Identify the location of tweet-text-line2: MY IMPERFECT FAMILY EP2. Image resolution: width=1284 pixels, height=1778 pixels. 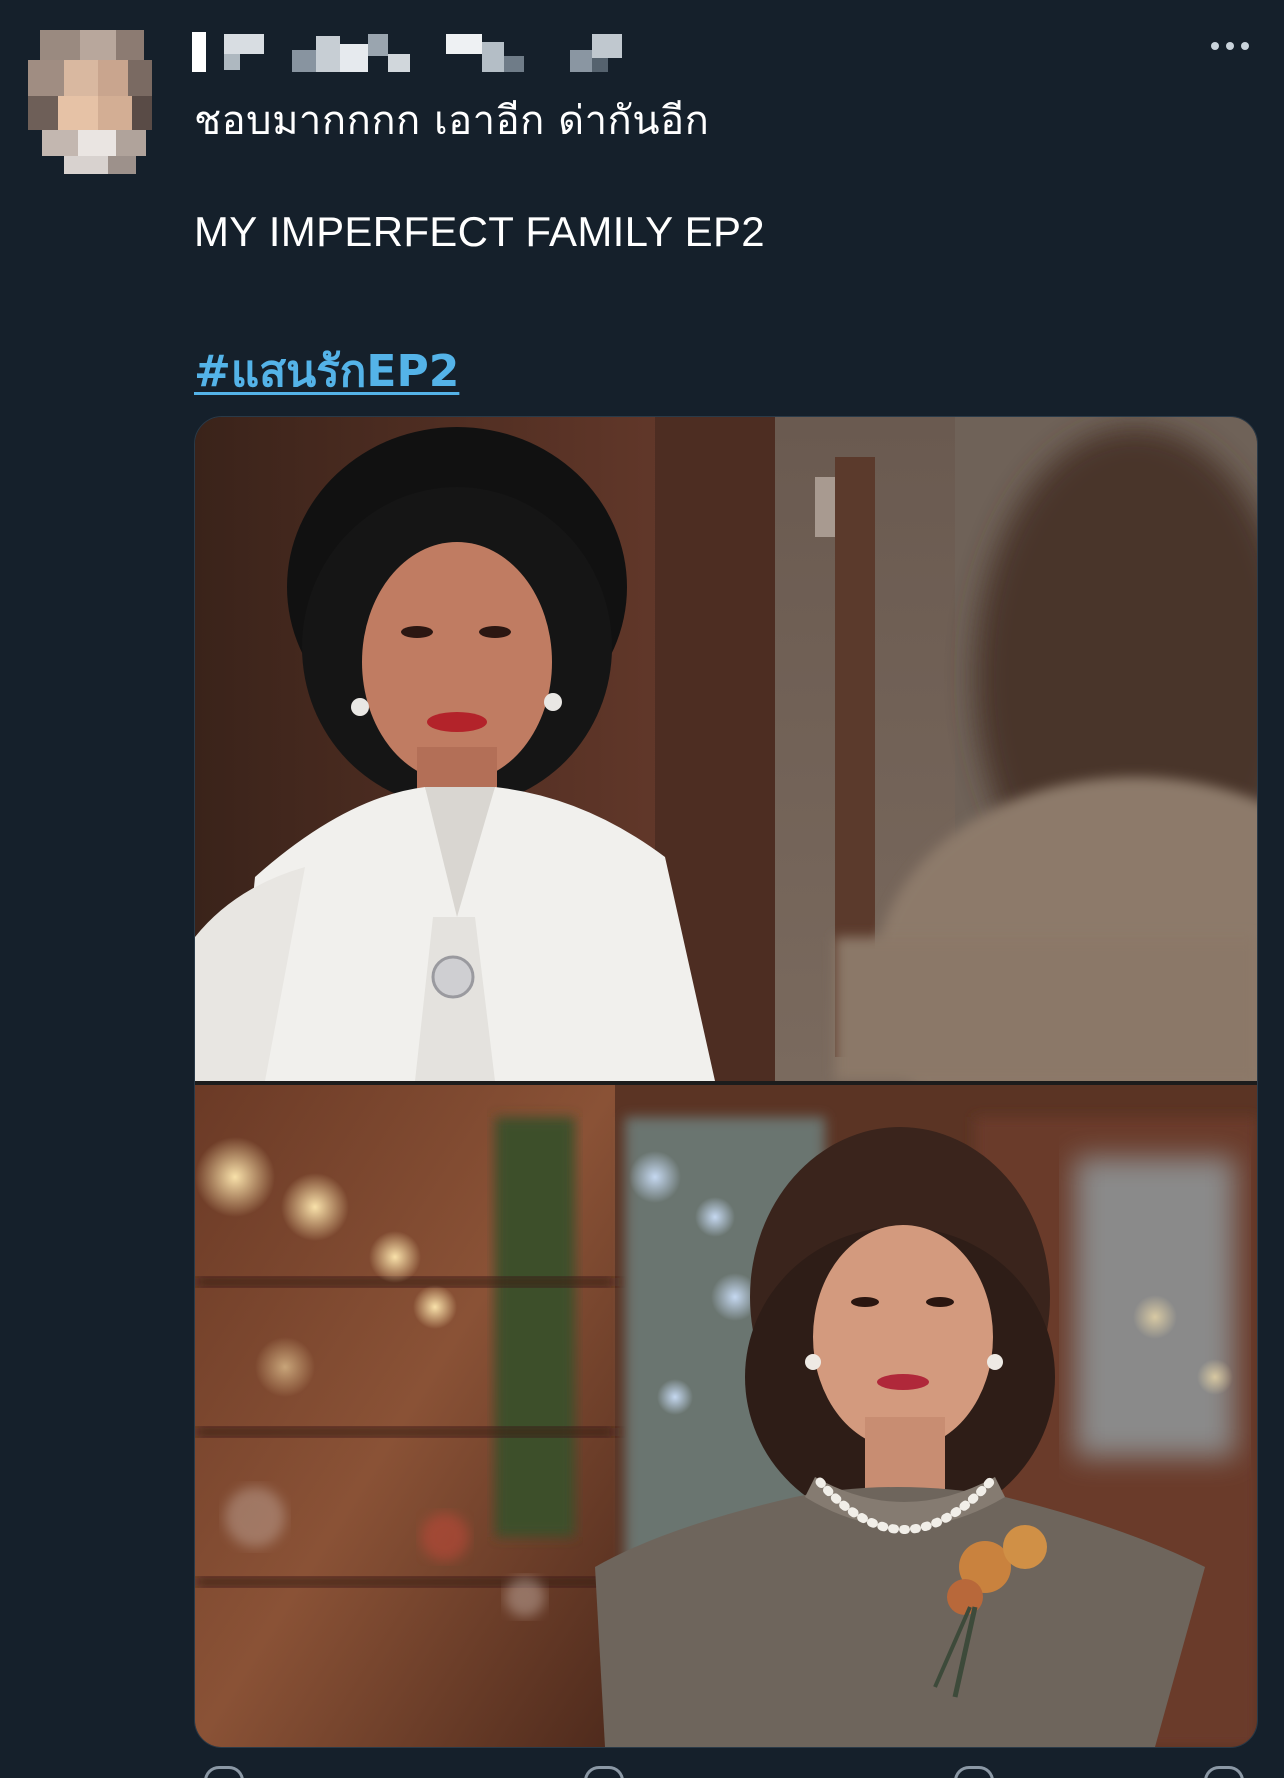
(479, 231).